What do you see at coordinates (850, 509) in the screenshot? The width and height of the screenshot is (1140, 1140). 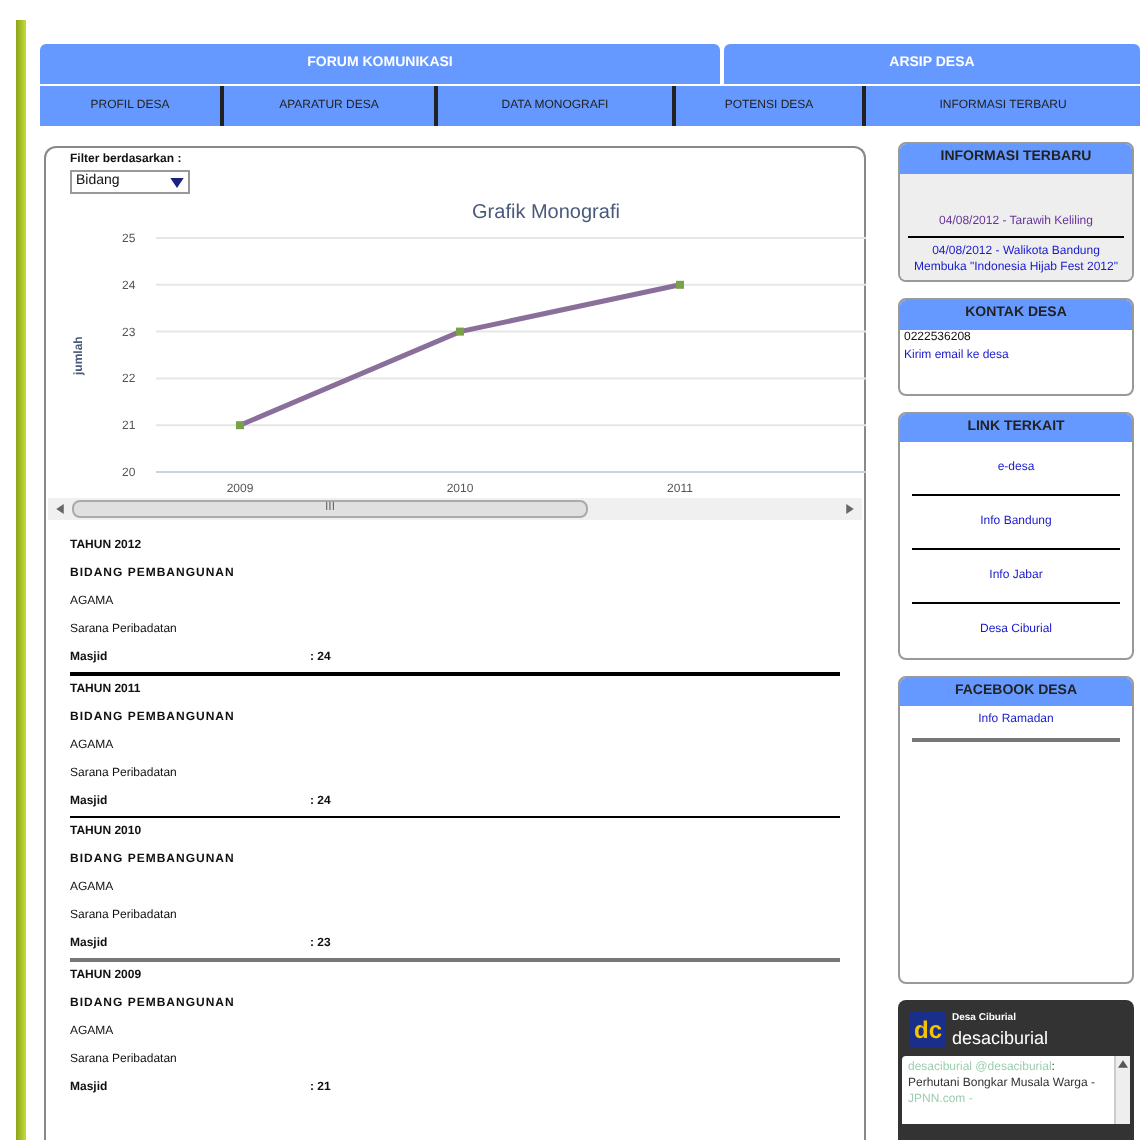 I see `scroll-right-icon` at bounding box center [850, 509].